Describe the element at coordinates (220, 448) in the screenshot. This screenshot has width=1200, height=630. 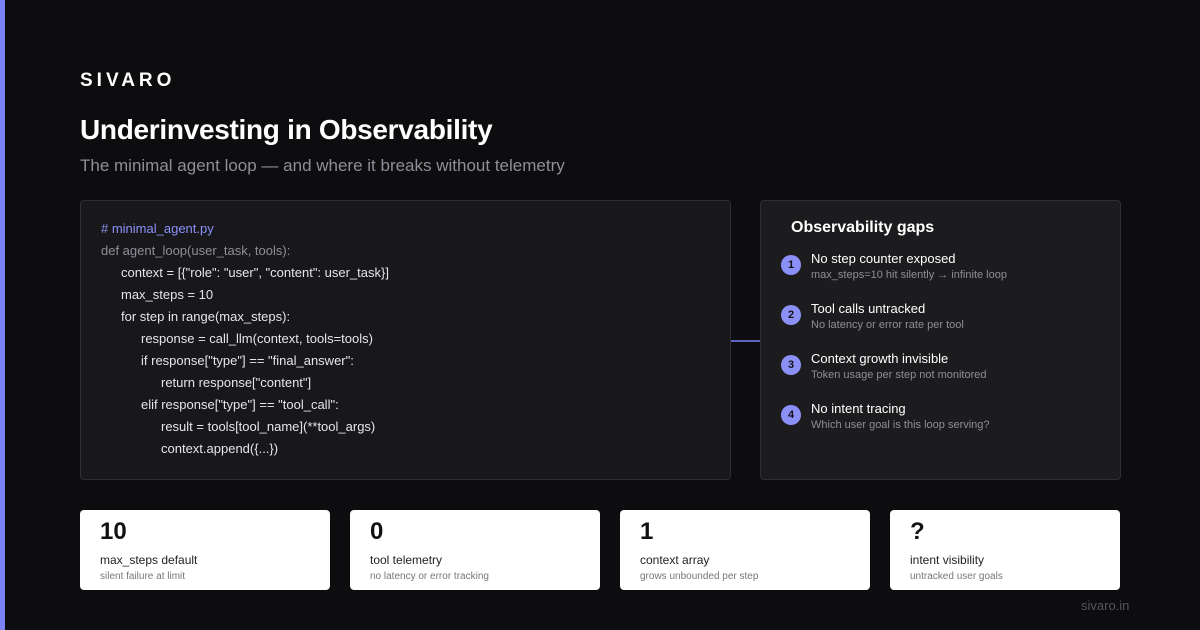
I see `code-line: context.append({...})` at that location.